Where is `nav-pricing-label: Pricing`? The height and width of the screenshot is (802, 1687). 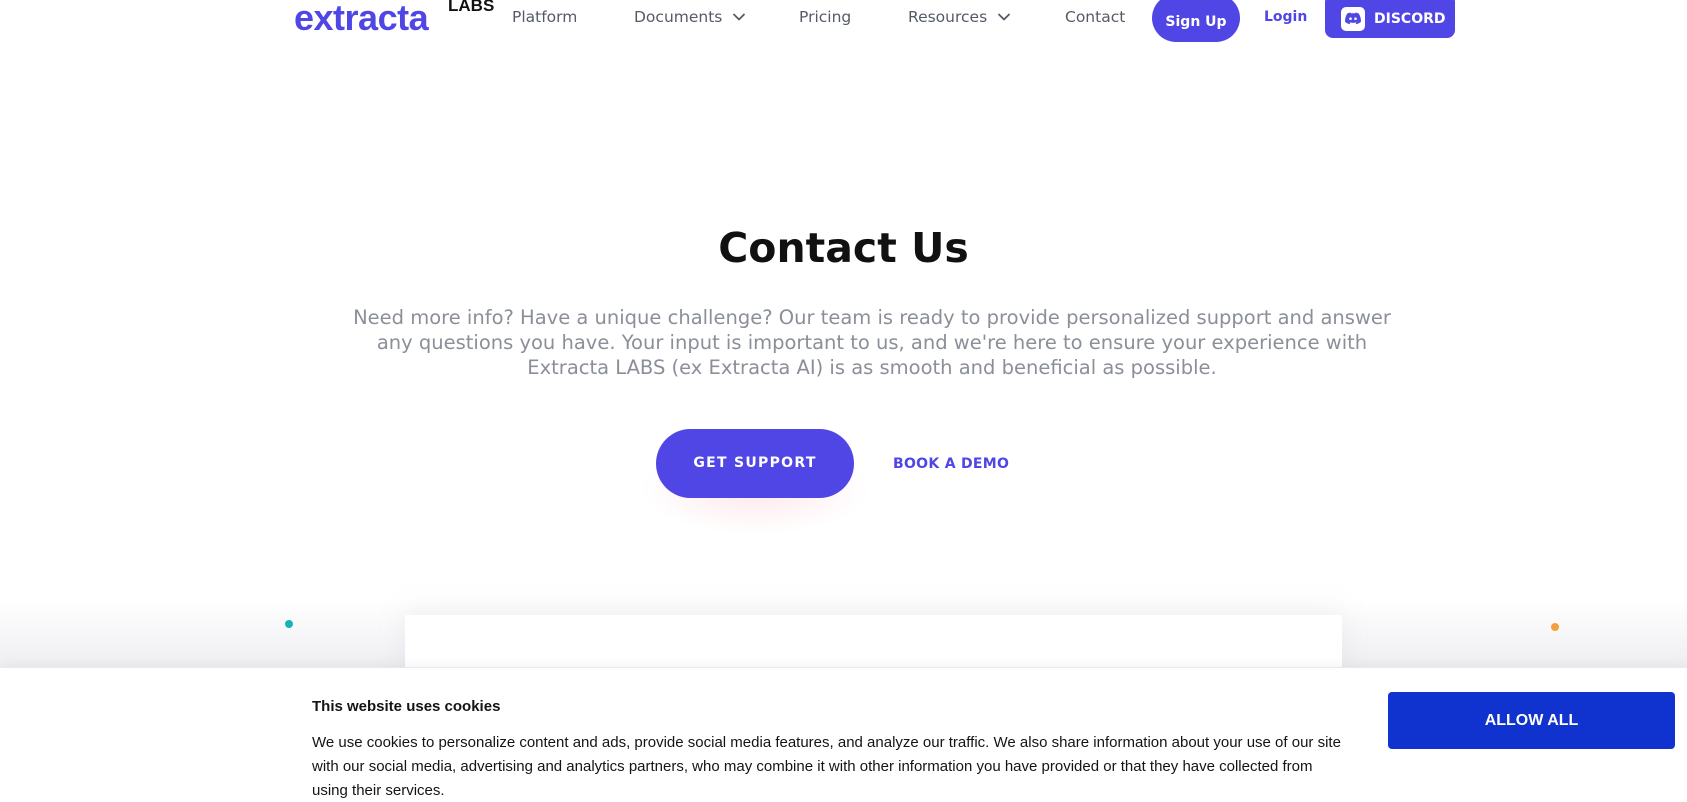 nav-pricing-label: Pricing is located at coordinates (825, 17).